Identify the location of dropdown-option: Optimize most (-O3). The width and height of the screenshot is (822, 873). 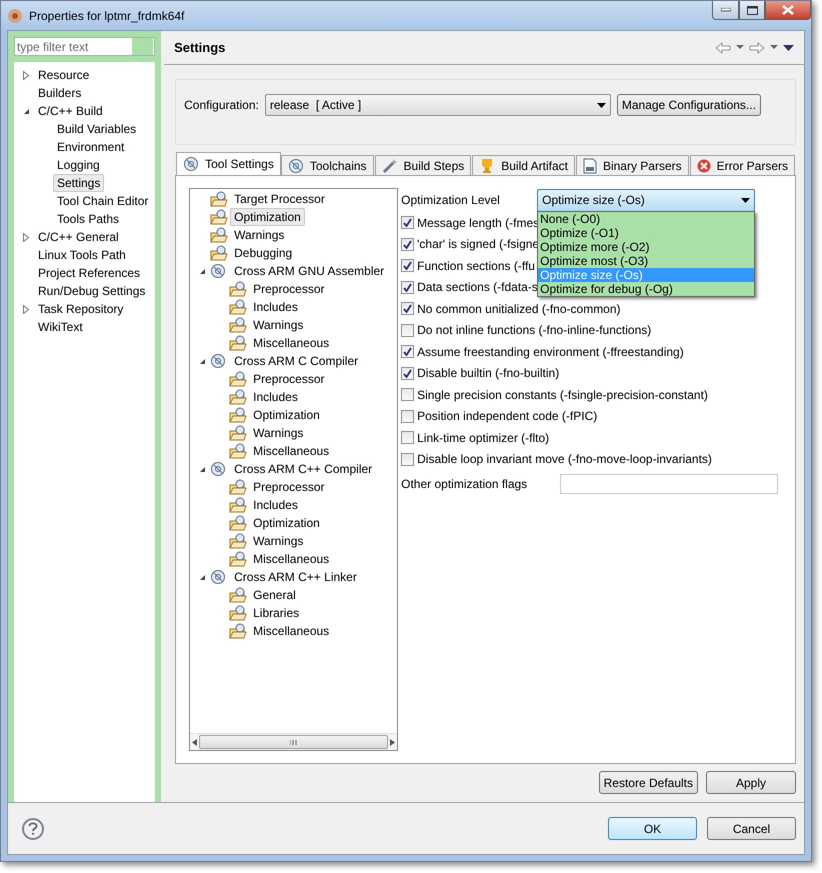
(646, 261).